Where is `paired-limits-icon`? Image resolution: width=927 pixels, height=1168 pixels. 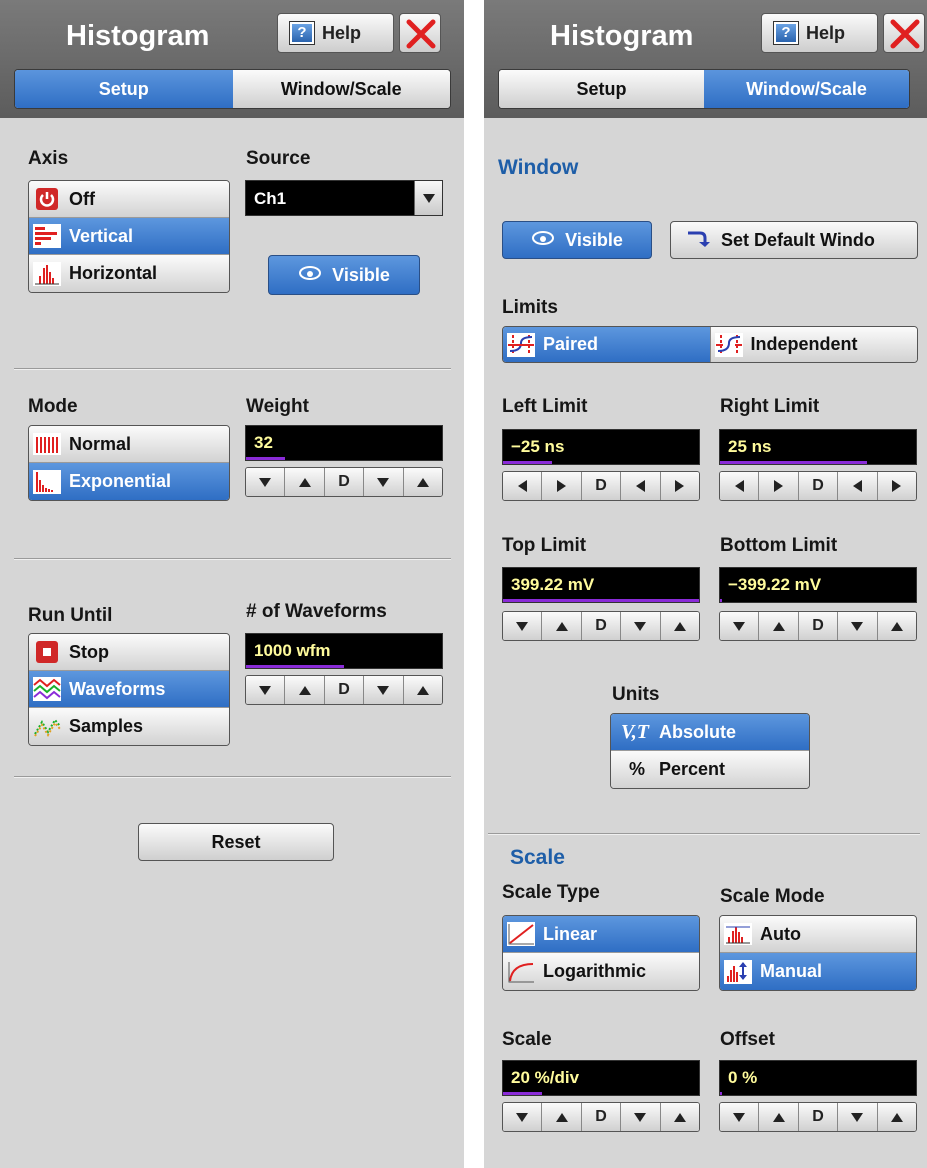 paired-limits-icon is located at coordinates (521, 345).